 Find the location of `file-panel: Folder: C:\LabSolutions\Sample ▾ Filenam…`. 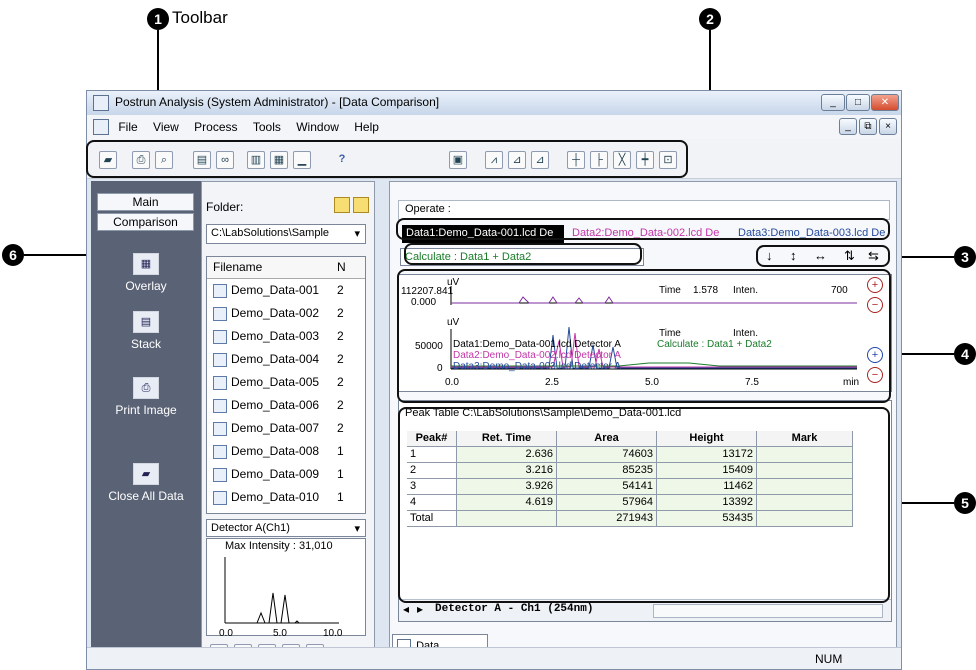

file-panel: Folder: C:\LabSolutions\Sample ▾ Filenam… is located at coordinates (288, 424).